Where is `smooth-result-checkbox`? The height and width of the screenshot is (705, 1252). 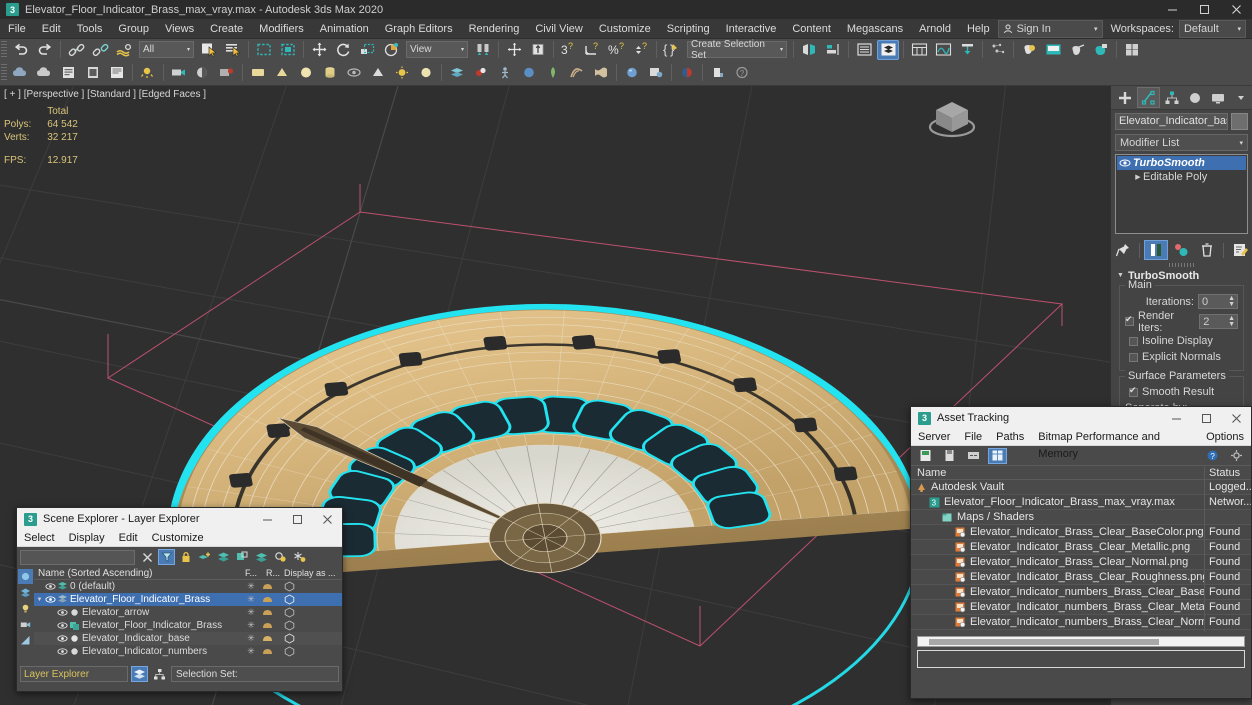 smooth-result-checkbox is located at coordinates (1133, 391).